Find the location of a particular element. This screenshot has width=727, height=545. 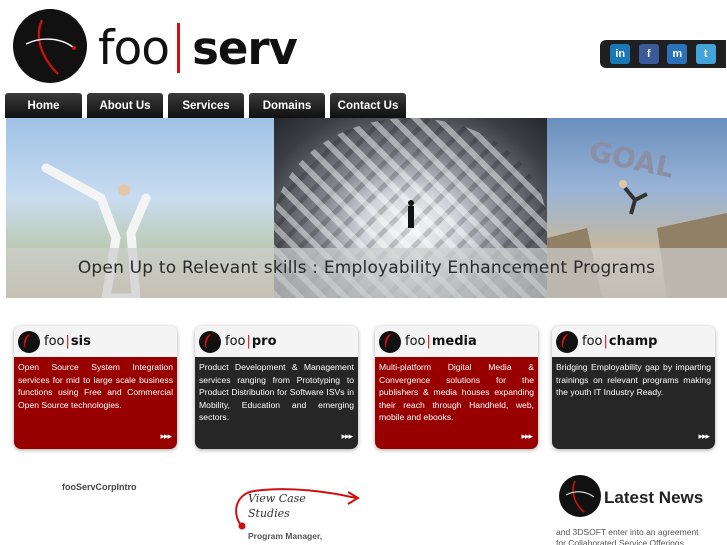

brand-wordmark: foo serv is located at coordinates (198, 48).